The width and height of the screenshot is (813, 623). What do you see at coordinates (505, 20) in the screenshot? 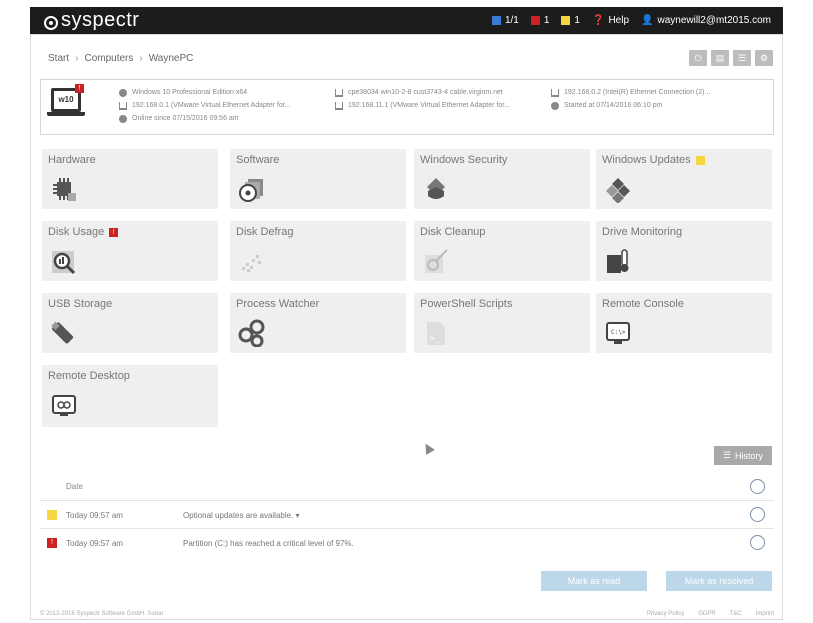
I see `computers-indicator: 1/1` at bounding box center [505, 20].